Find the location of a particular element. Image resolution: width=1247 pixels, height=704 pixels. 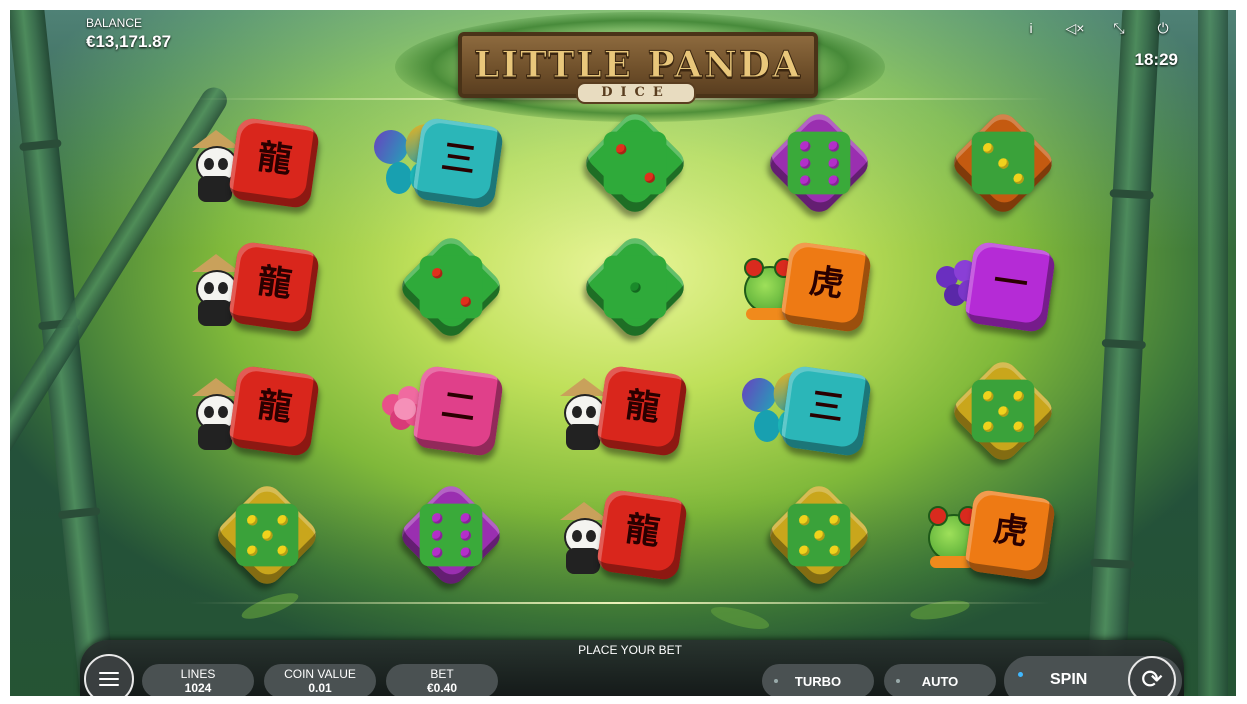

turbo-label: TURBO is located at coordinates (818, 681).